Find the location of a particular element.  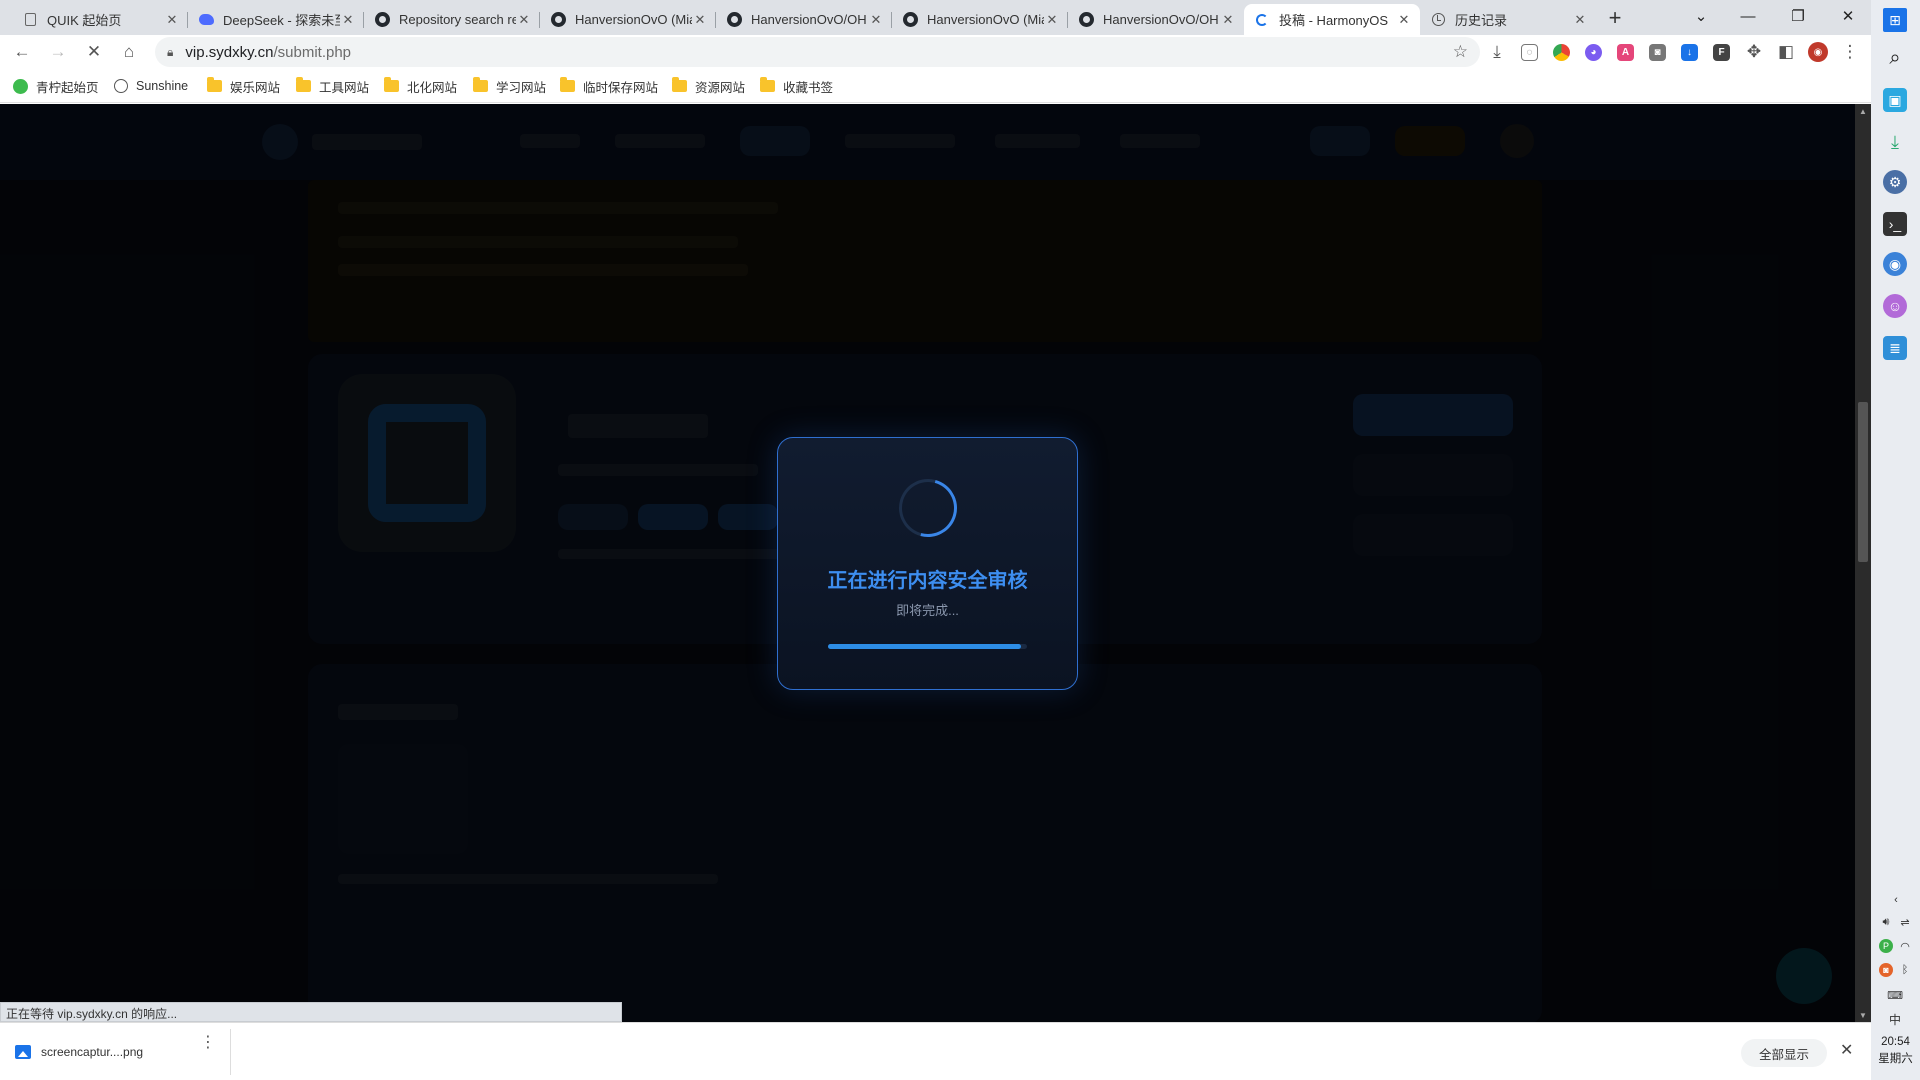

download-item: screencaptur....png is located at coordinates (120, 1052).